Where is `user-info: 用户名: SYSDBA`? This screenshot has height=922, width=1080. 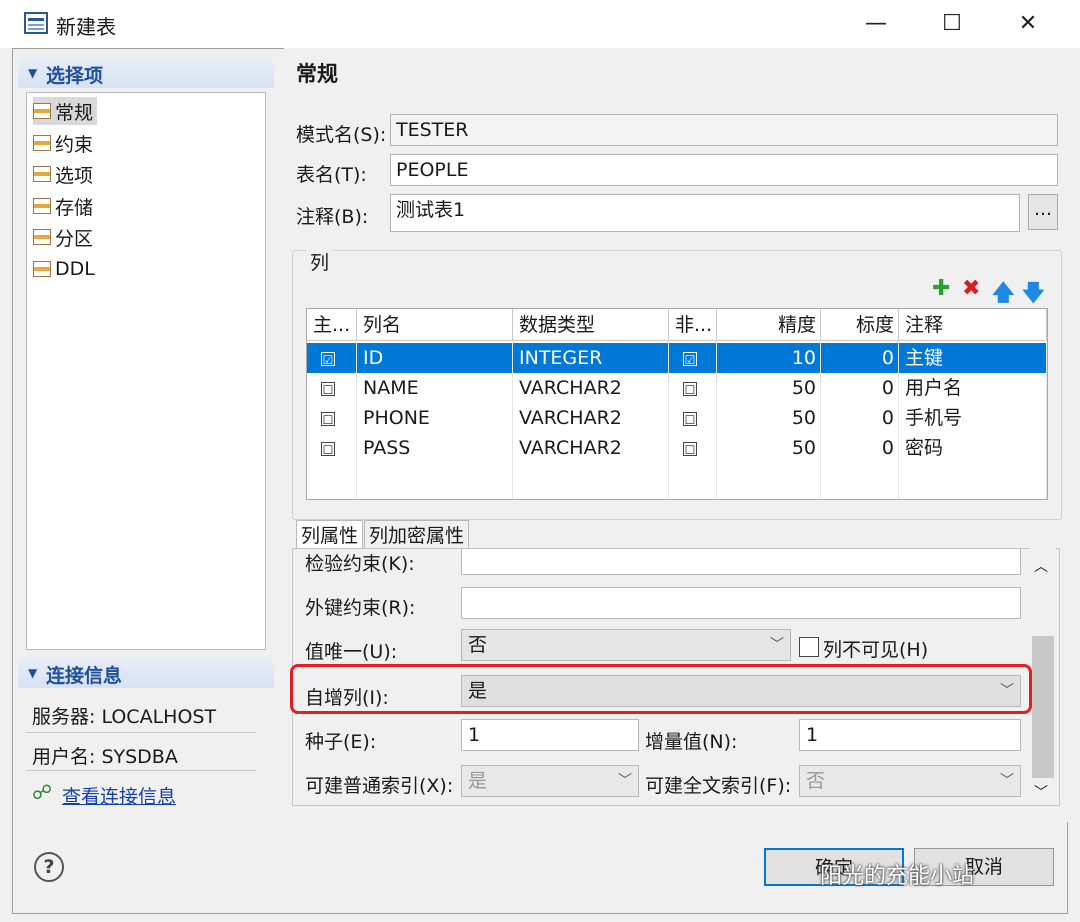
user-info: 用户名: SYSDBA is located at coordinates (105, 757).